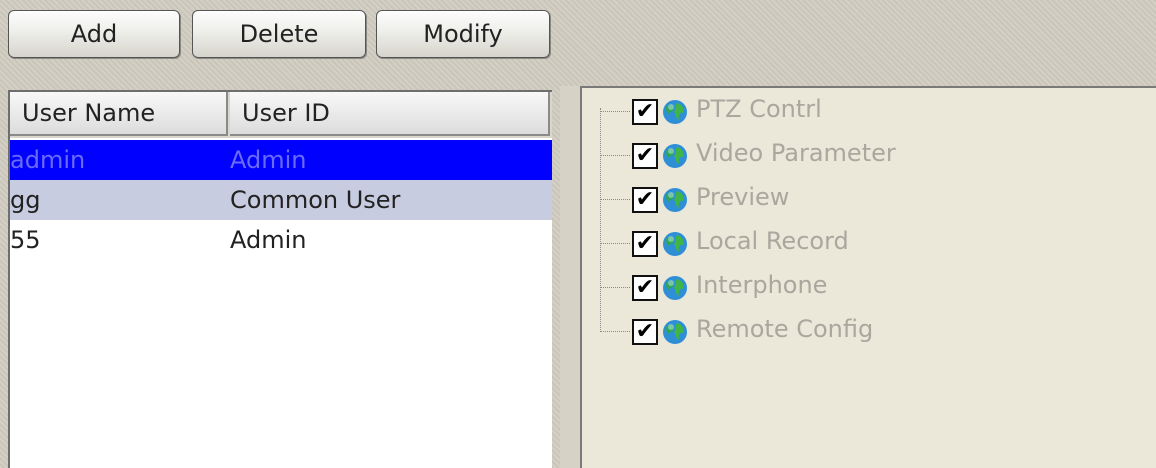 The width and height of the screenshot is (1156, 468). I want to click on toolbar: Add Delete Modify, so click(280, 43).